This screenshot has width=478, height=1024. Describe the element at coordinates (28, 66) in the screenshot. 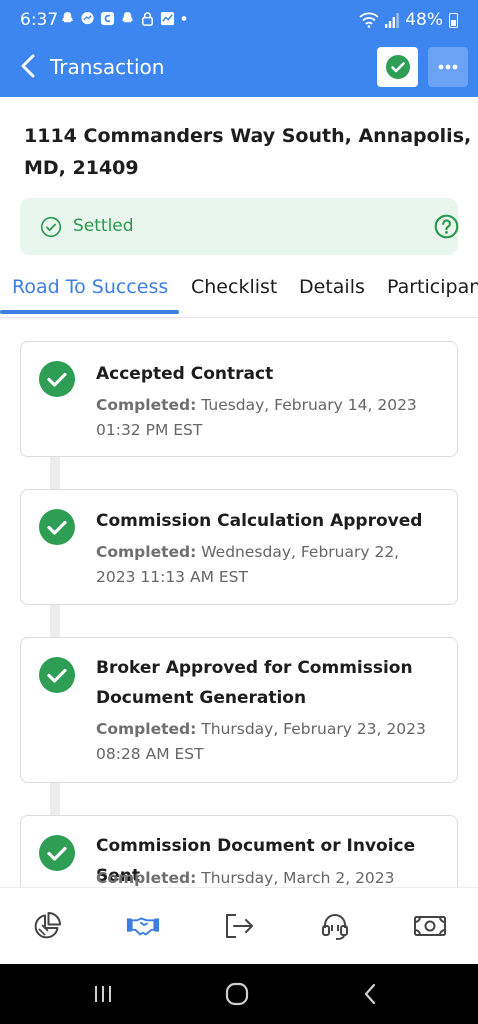

I see `chevron-left-icon` at that location.